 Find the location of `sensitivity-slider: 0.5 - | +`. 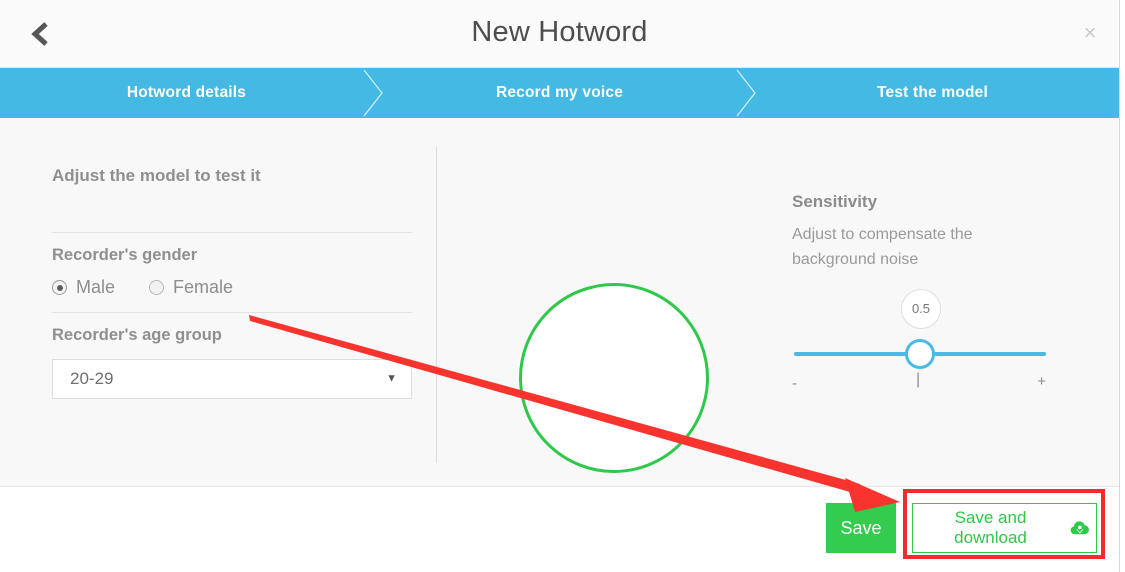

sensitivity-slider: 0.5 - | + is located at coordinates (920, 339).